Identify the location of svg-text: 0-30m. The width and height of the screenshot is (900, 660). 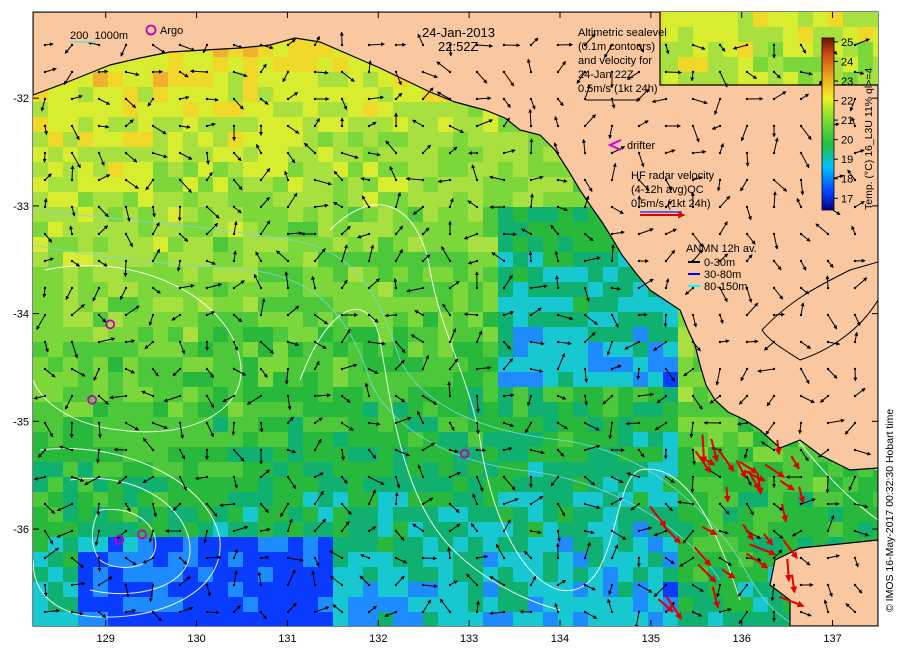
(719, 263).